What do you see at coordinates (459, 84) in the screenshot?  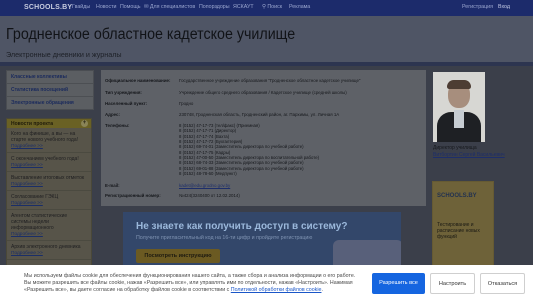 I see `photo-hair` at bounding box center [459, 84].